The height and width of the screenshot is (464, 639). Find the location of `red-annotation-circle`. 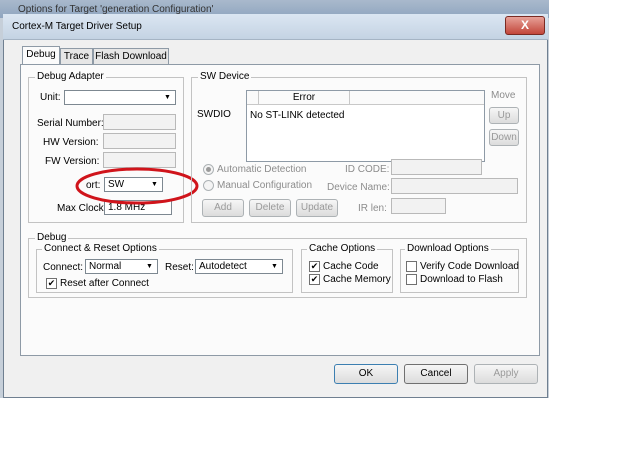

red-annotation-circle is located at coordinates (137, 186).